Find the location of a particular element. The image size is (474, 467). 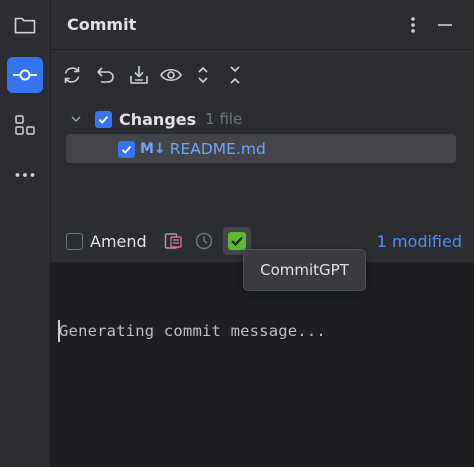

rollback-button is located at coordinates (106, 75).